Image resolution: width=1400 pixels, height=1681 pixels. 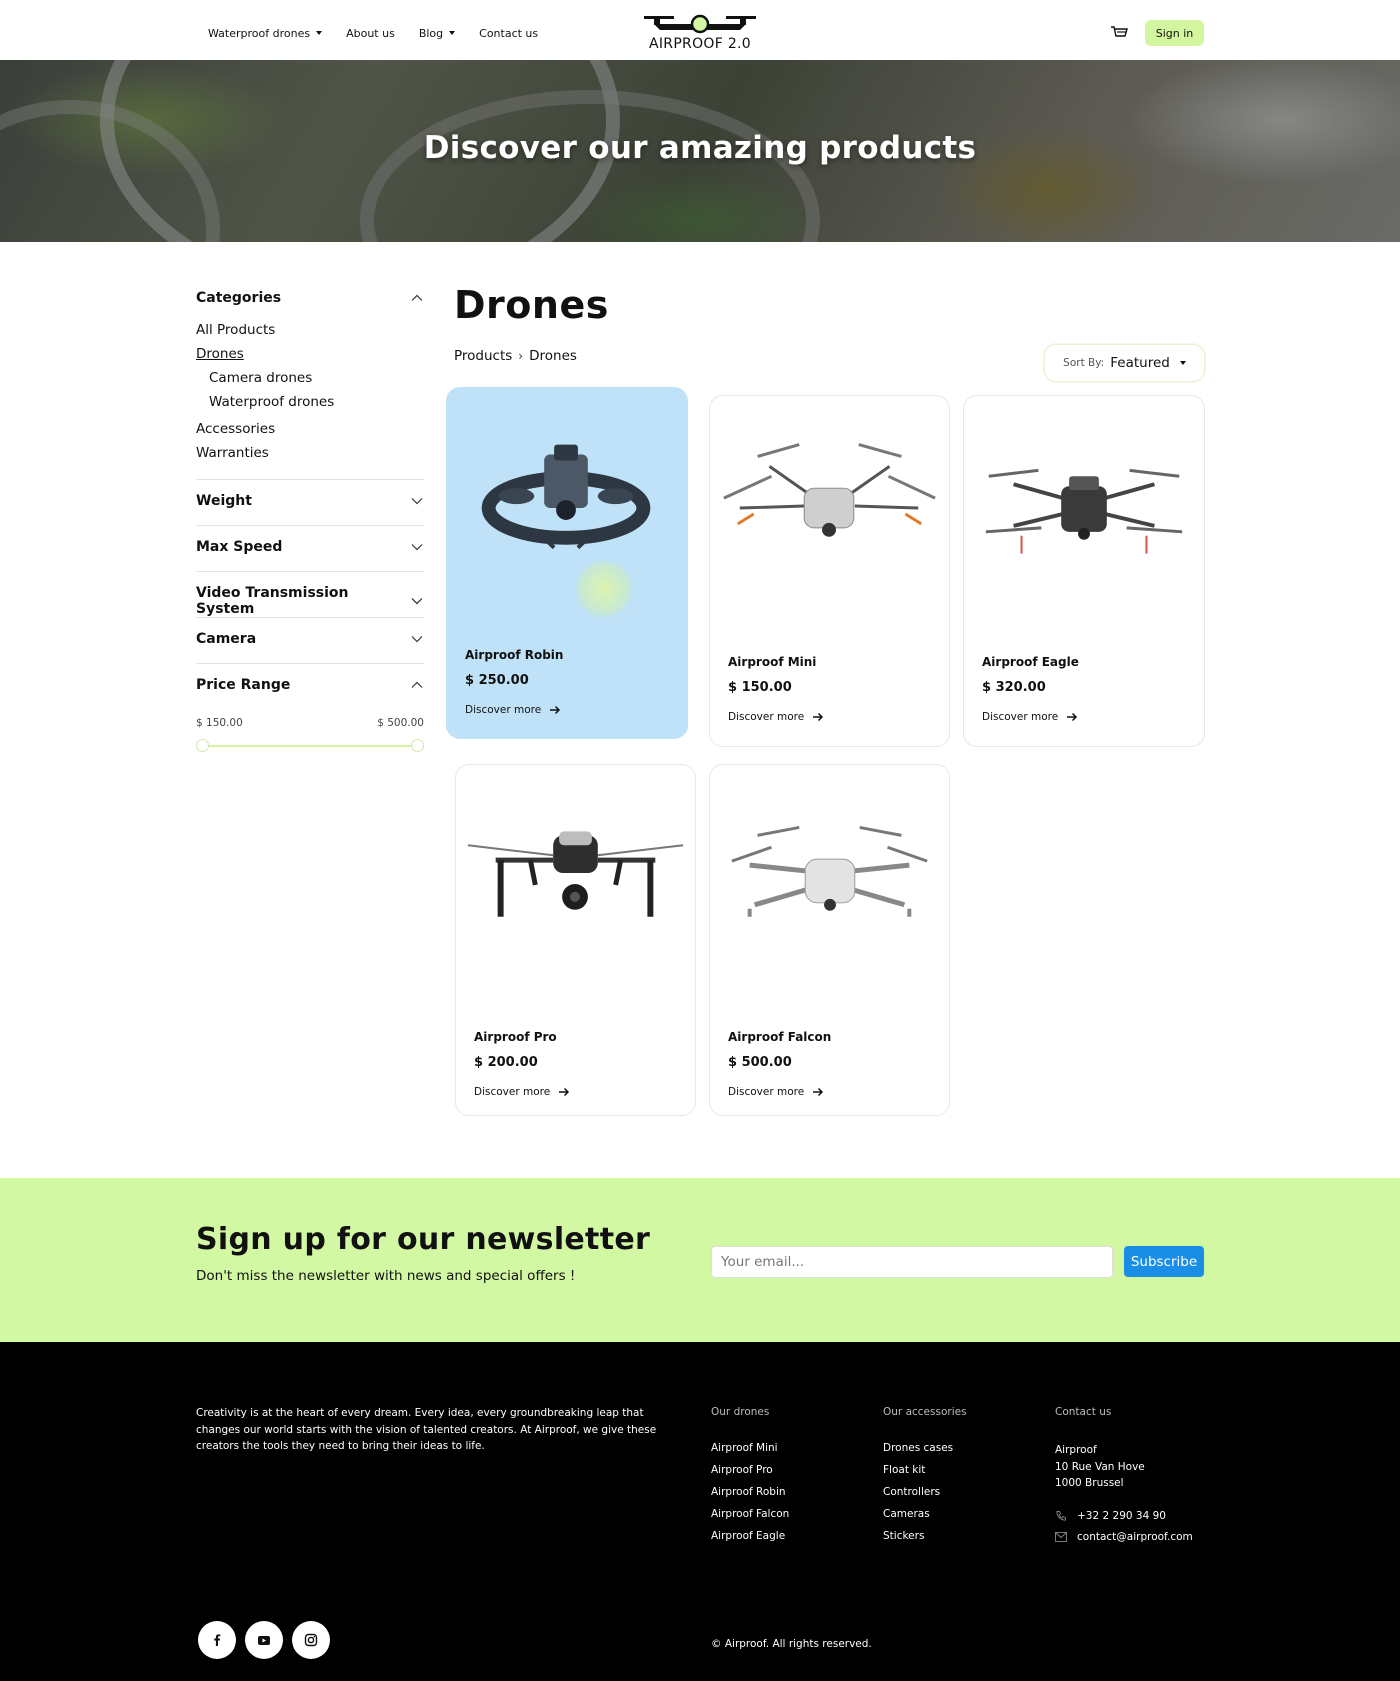 I want to click on nav-waterproof-drones: Waterproof drones, so click(x=265, y=33).